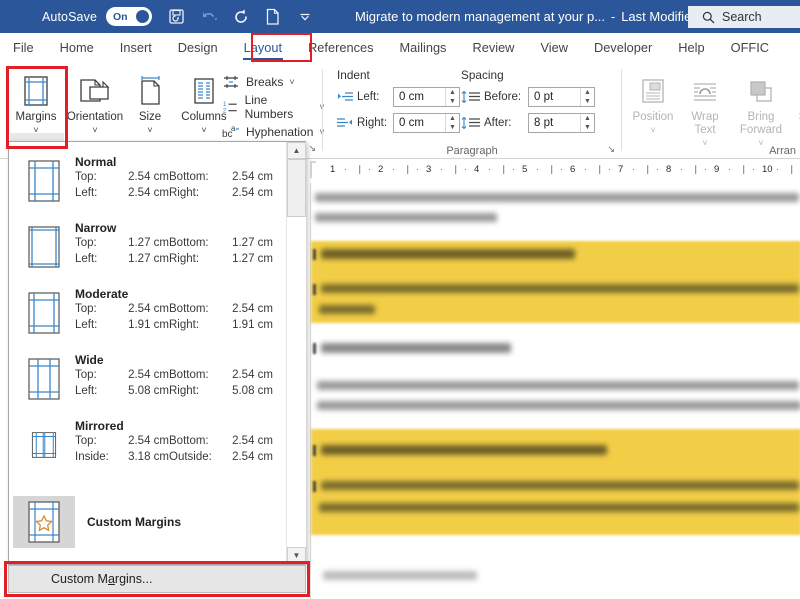 The height and width of the screenshot is (599, 800). Describe the element at coordinates (705, 108) in the screenshot. I see `wrap-text-button: Wrap Text ˅` at that location.